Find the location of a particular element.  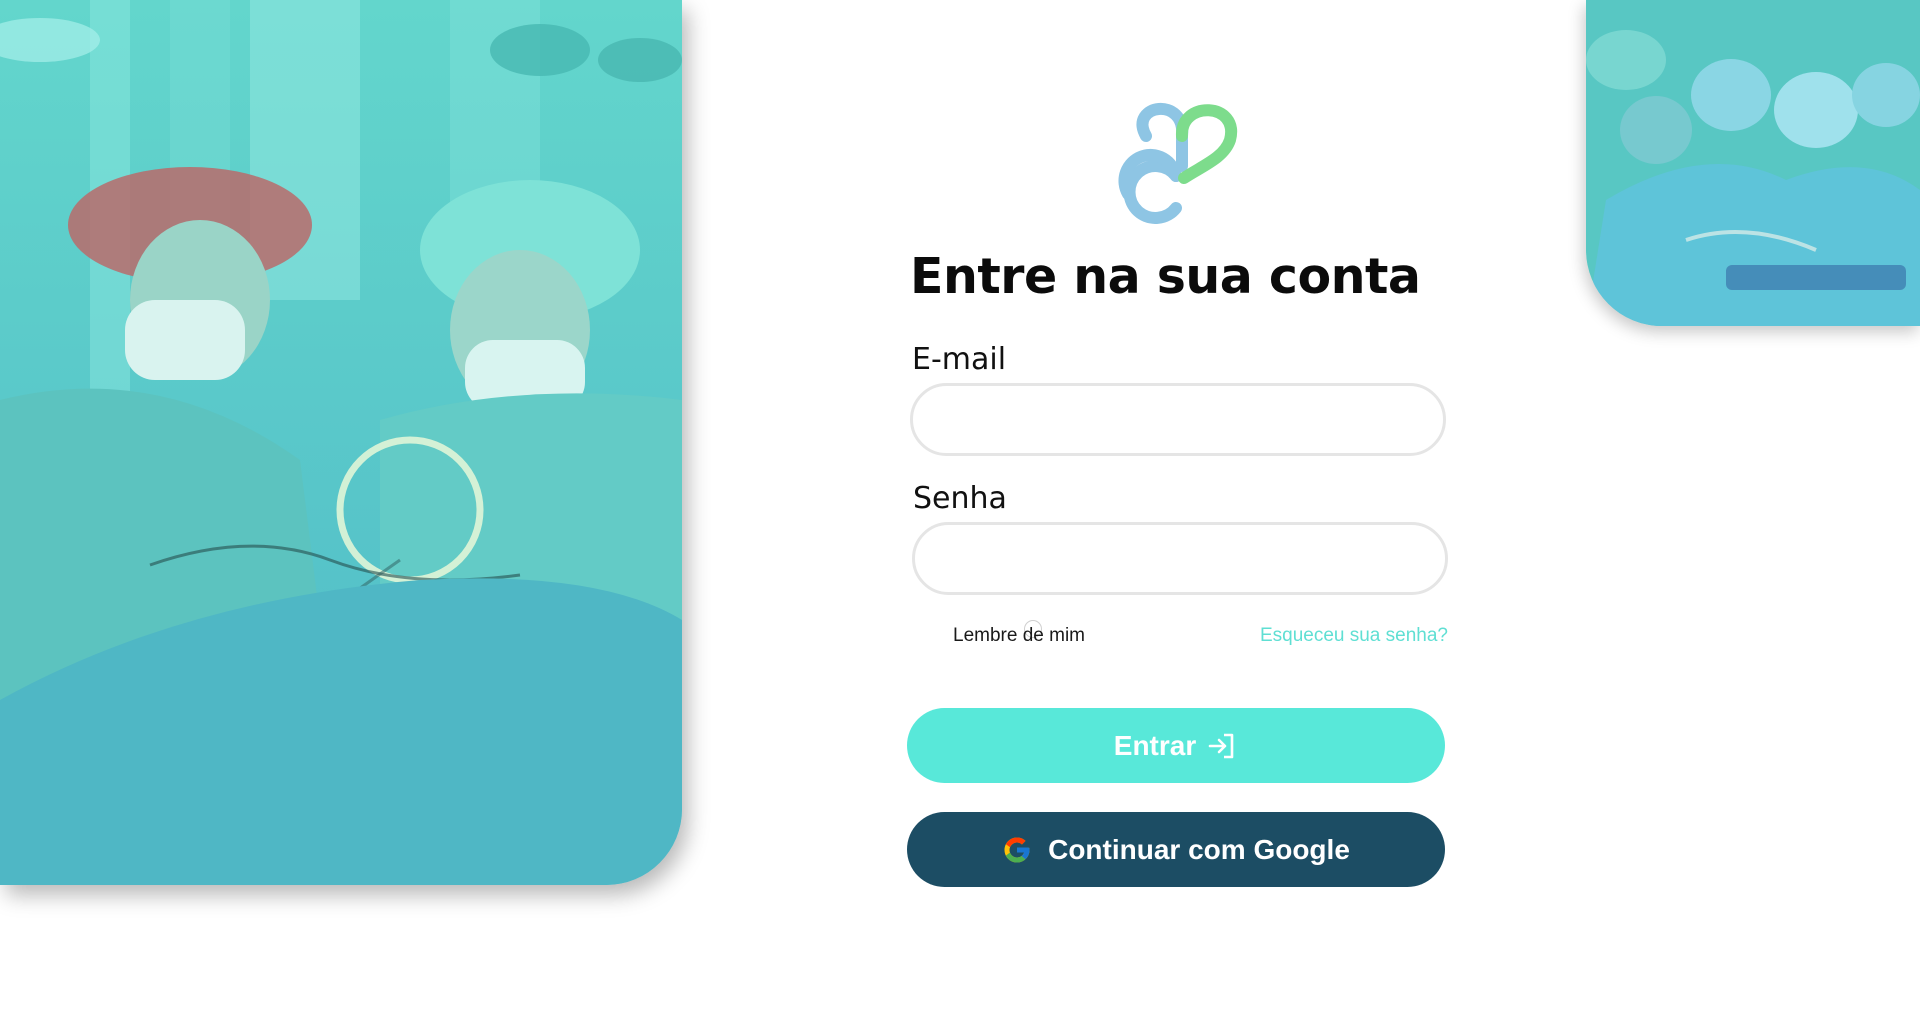

email-label: E-mail is located at coordinates (959, 359).